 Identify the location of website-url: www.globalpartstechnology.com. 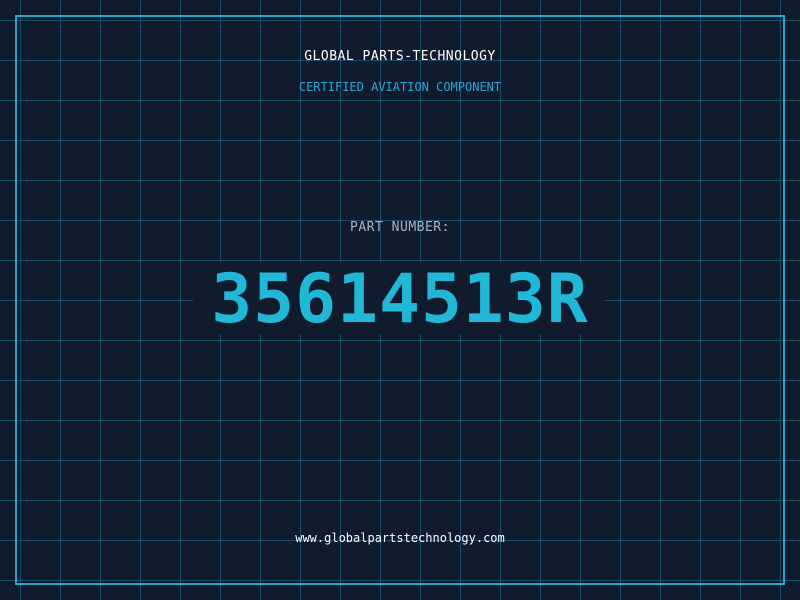
(400, 538).